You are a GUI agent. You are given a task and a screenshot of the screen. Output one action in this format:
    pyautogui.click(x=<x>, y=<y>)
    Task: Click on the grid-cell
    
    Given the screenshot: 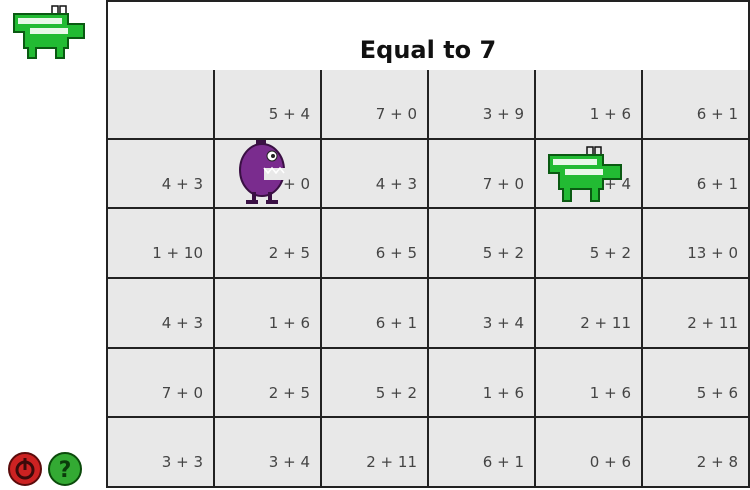 What is the action you would take?
    pyautogui.click(x=161, y=105)
    